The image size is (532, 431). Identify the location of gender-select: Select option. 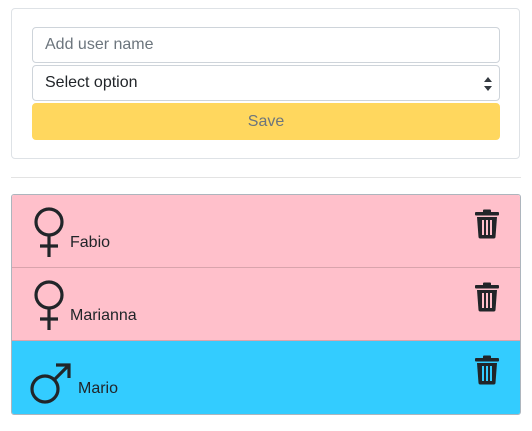
(266, 83).